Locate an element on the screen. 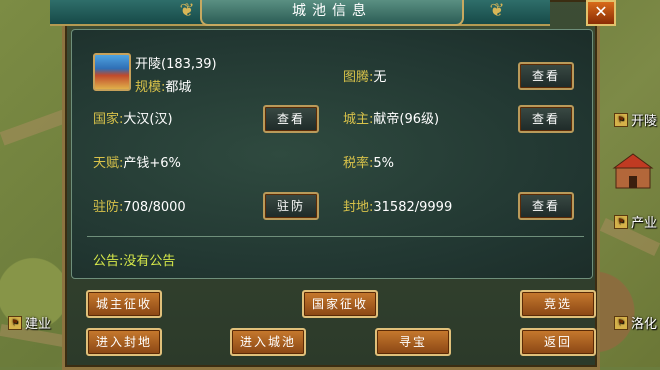 The width and height of the screenshot is (660, 370). talent-row: 天赋:产钱+6% is located at coordinates (137, 161).